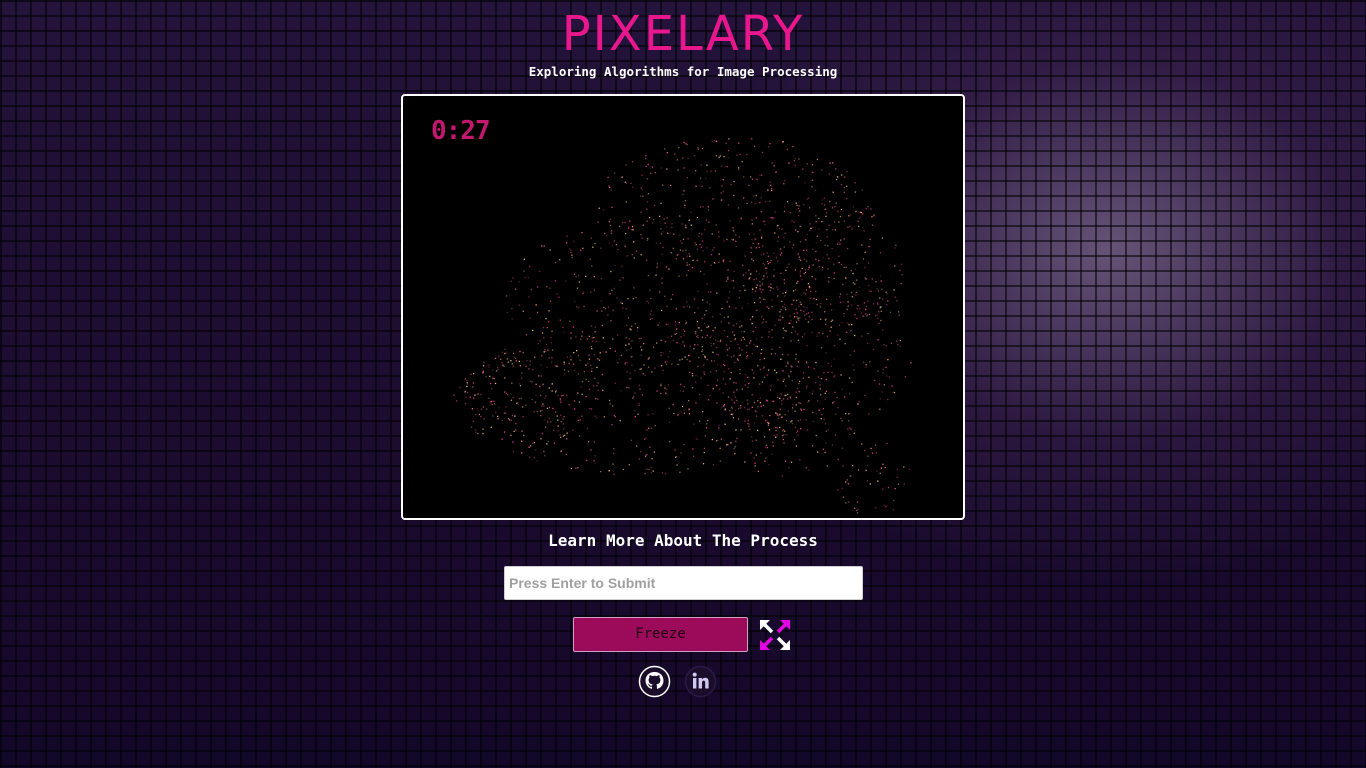 This screenshot has height=768, width=1366. I want to click on github-icon, so click(654, 681).